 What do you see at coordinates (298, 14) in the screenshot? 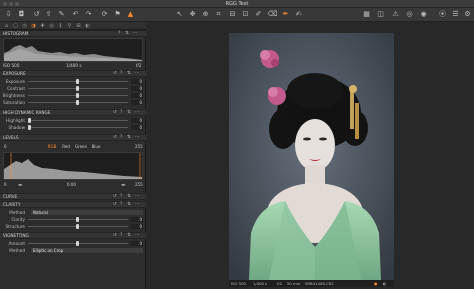
I see `annotate-icon: ✍` at bounding box center [298, 14].